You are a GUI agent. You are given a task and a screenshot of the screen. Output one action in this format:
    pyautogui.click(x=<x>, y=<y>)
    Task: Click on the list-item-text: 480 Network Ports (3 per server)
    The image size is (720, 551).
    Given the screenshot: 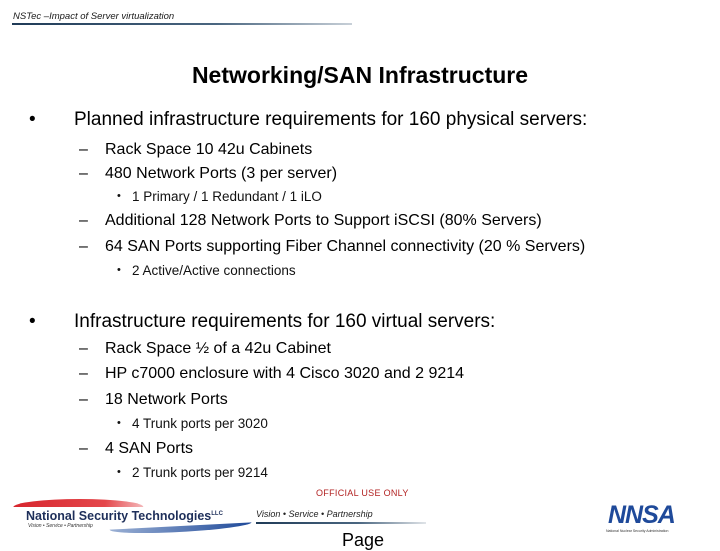 What is the action you would take?
    pyautogui.click(x=221, y=173)
    